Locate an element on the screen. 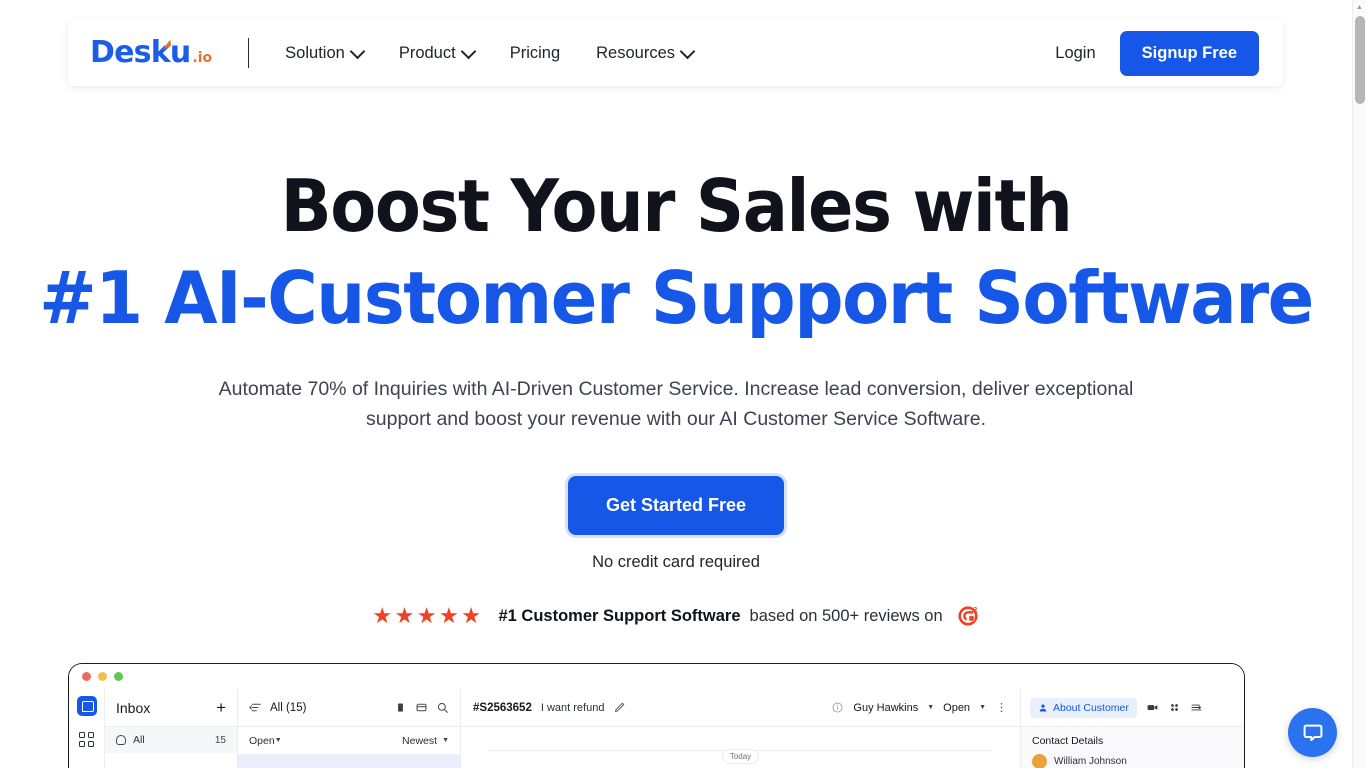  svg-text: 2 is located at coordinates (975, 610).